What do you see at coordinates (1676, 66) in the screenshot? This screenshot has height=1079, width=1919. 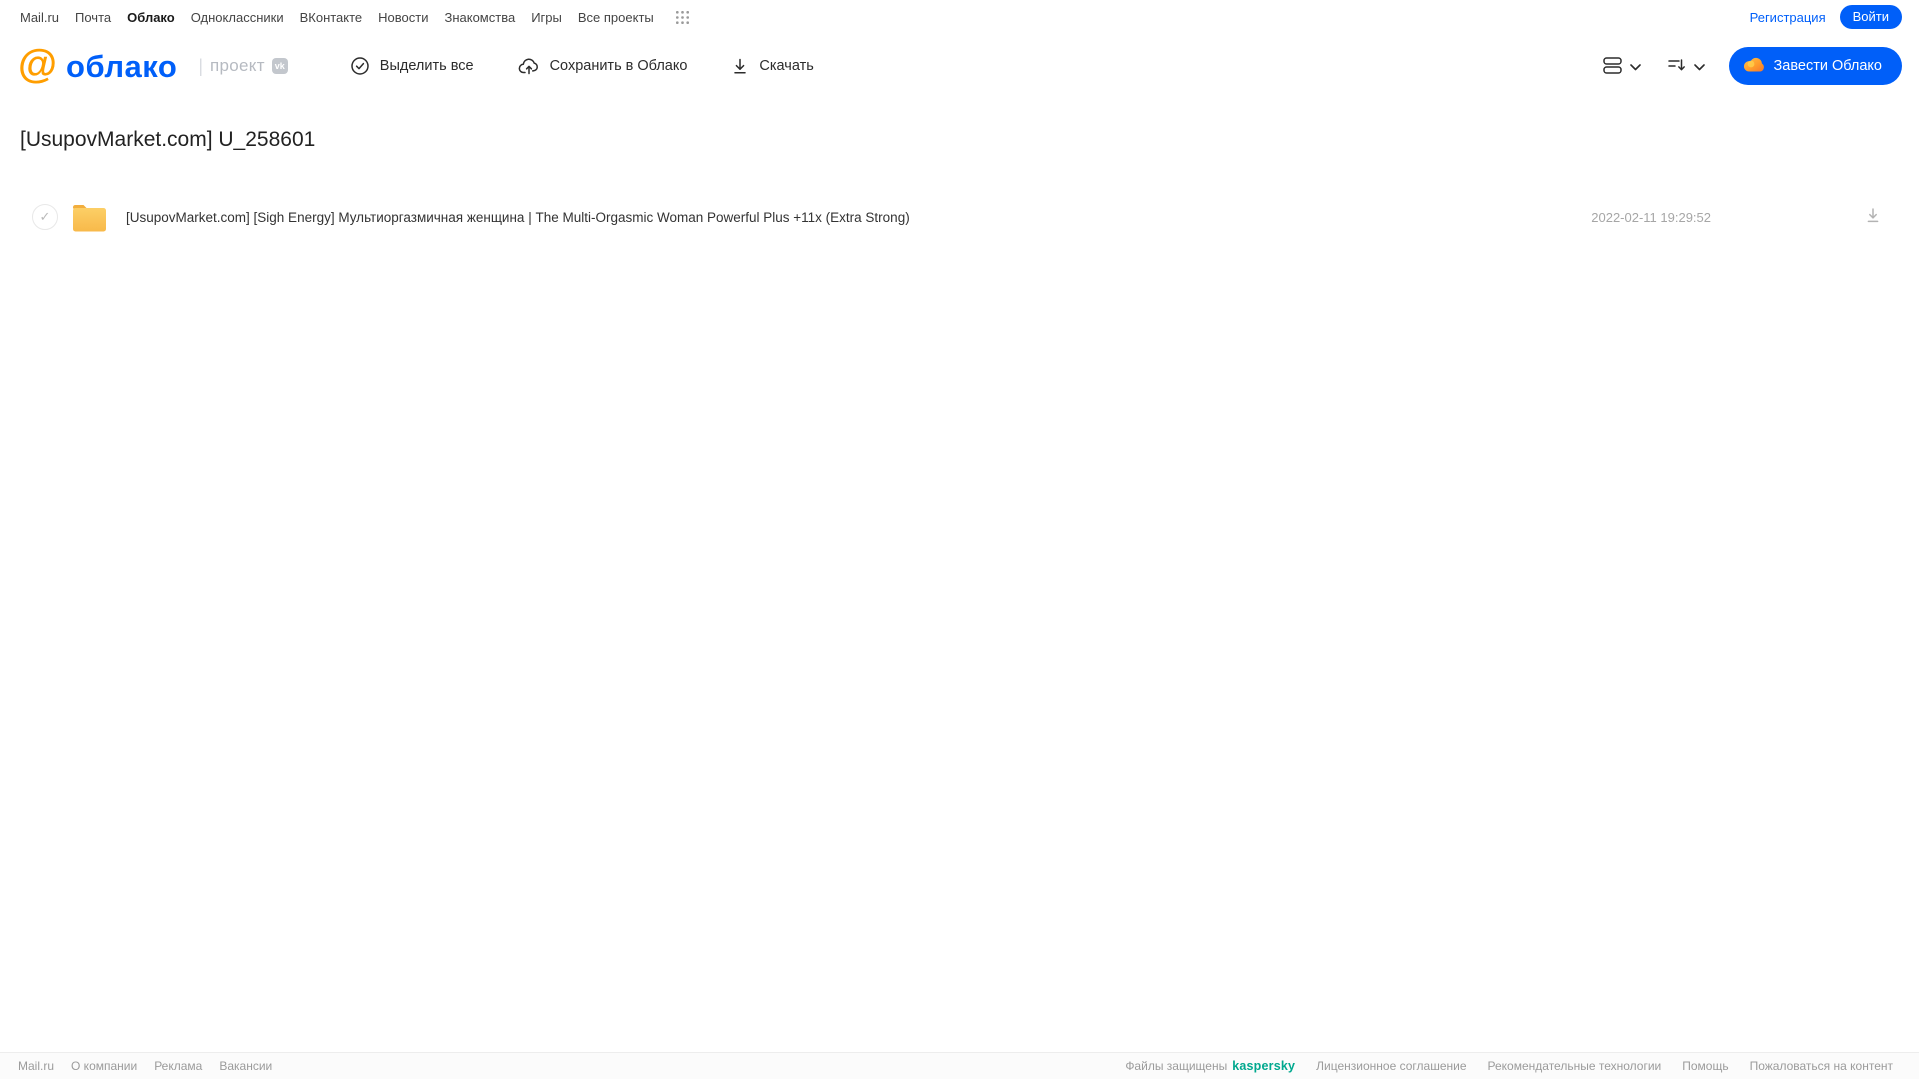 I see `sort-icon` at bounding box center [1676, 66].